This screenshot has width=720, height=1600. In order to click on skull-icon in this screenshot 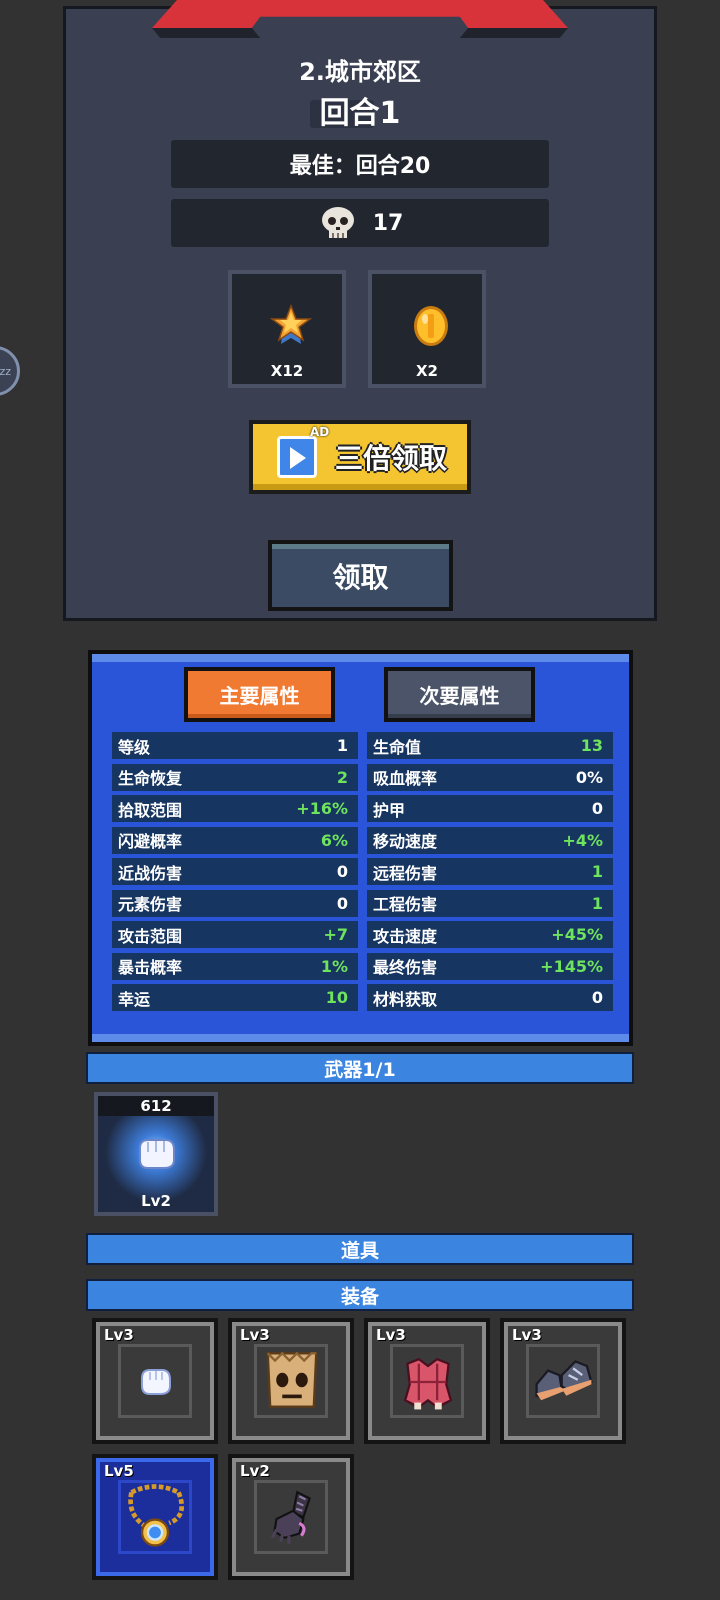, I will do `click(338, 223)`.